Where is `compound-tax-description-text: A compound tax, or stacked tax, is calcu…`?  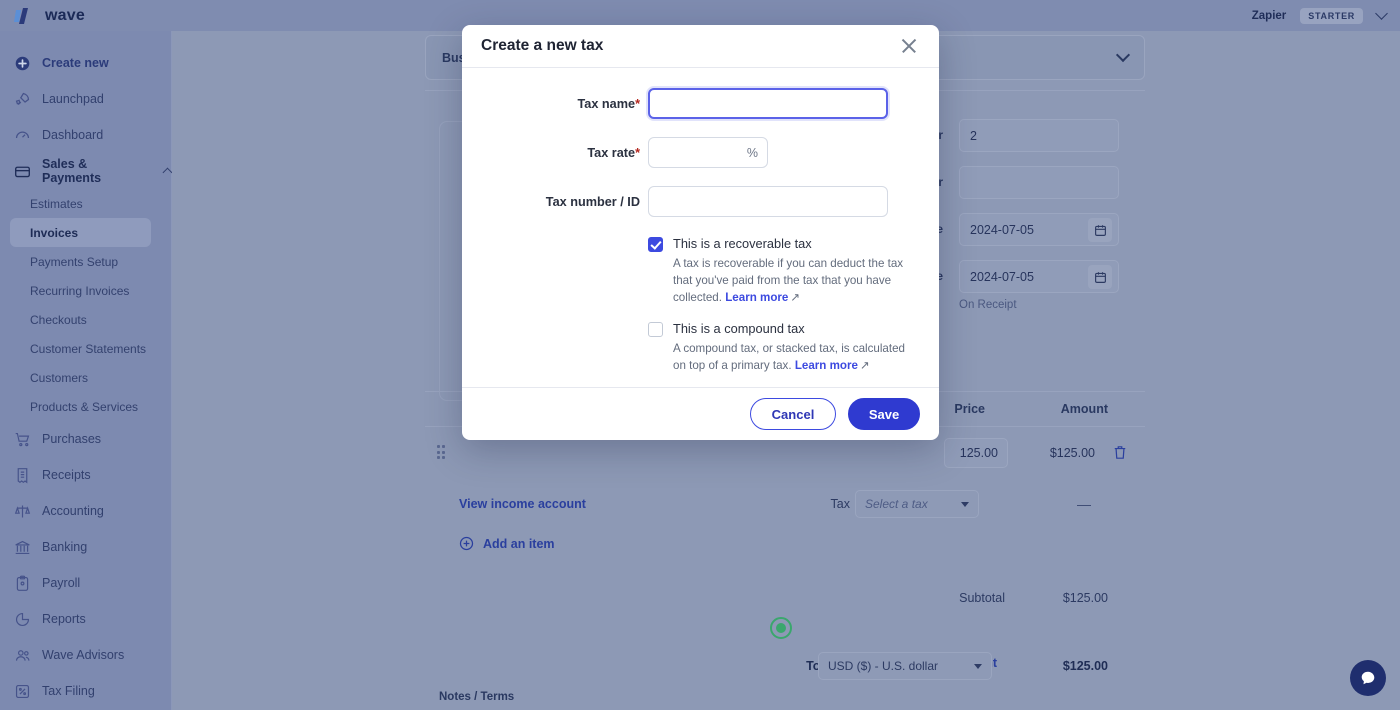
compound-tax-description-text: A compound tax, or stacked tax, is calcu… is located at coordinates (789, 356).